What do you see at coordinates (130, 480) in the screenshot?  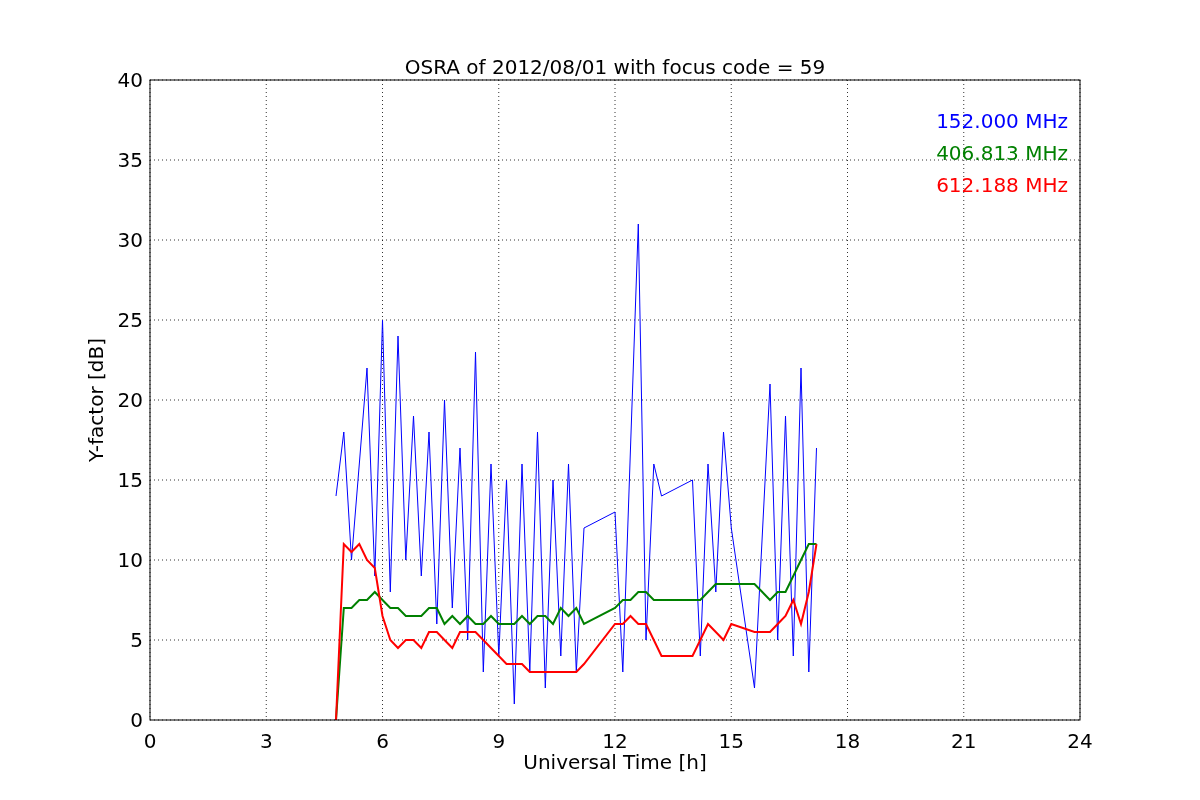 I see `y-tick-label: 15` at bounding box center [130, 480].